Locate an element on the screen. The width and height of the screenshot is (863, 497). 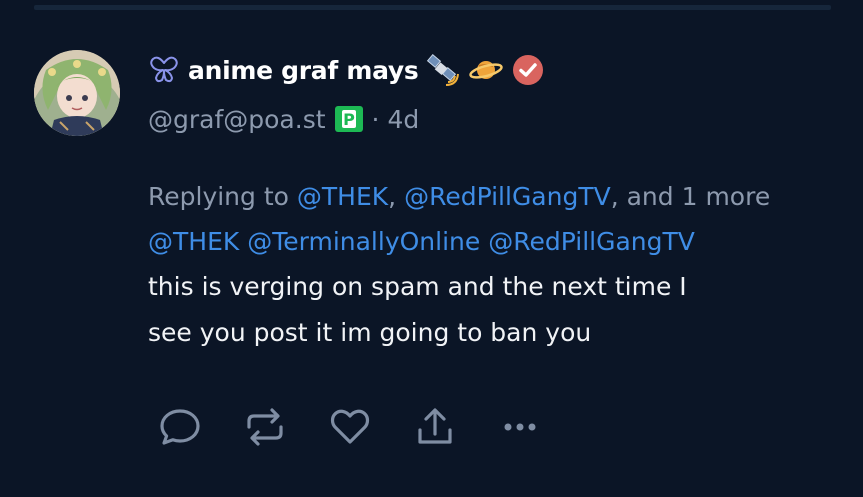
instance-badge-icon: P is located at coordinates (349, 119).